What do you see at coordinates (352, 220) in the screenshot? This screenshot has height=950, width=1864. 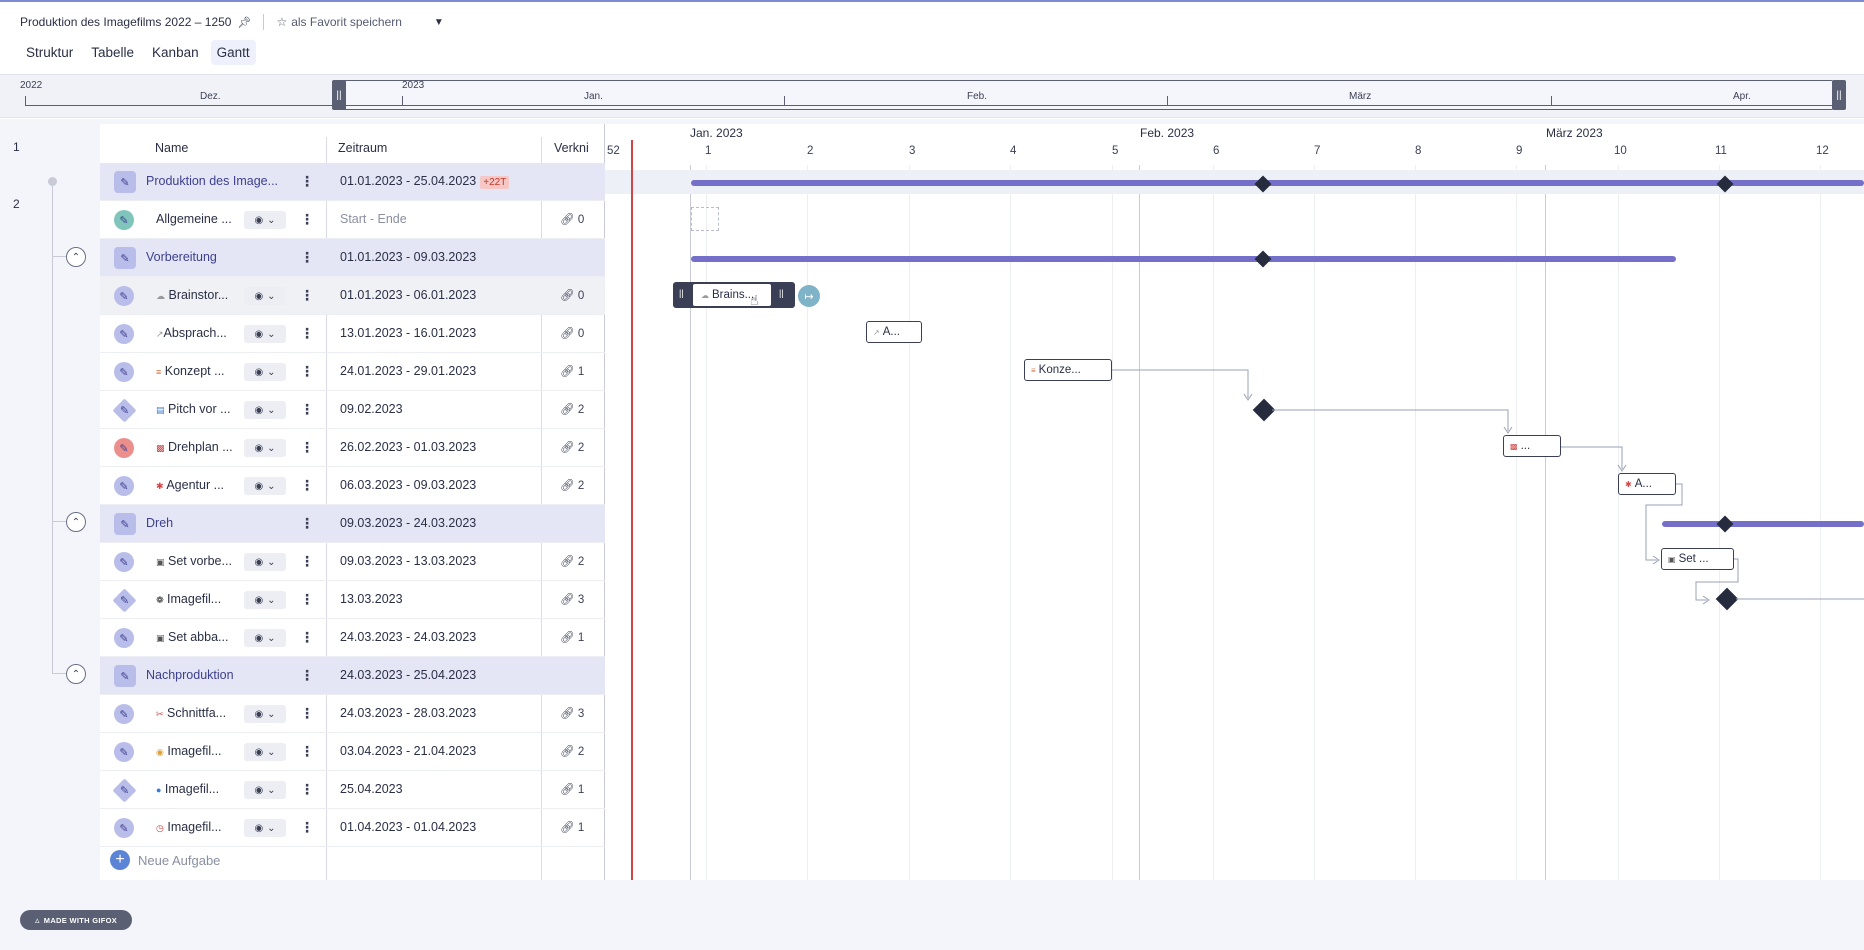 I see `task-row: ✎ Allgemeine ... ◉ ⌄ ⋮ Start - Ende 🔗︎ 0` at bounding box center [352, 220].